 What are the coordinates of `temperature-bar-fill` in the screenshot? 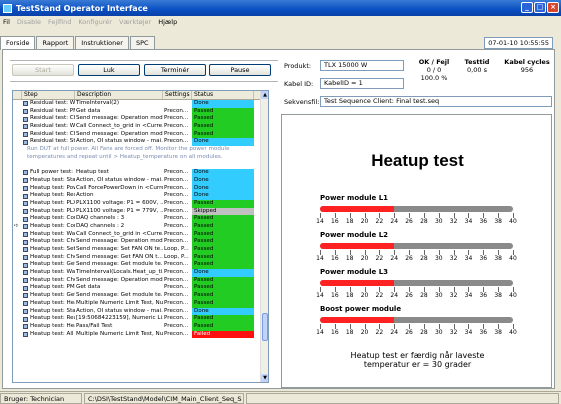 It's located at (357, 320).